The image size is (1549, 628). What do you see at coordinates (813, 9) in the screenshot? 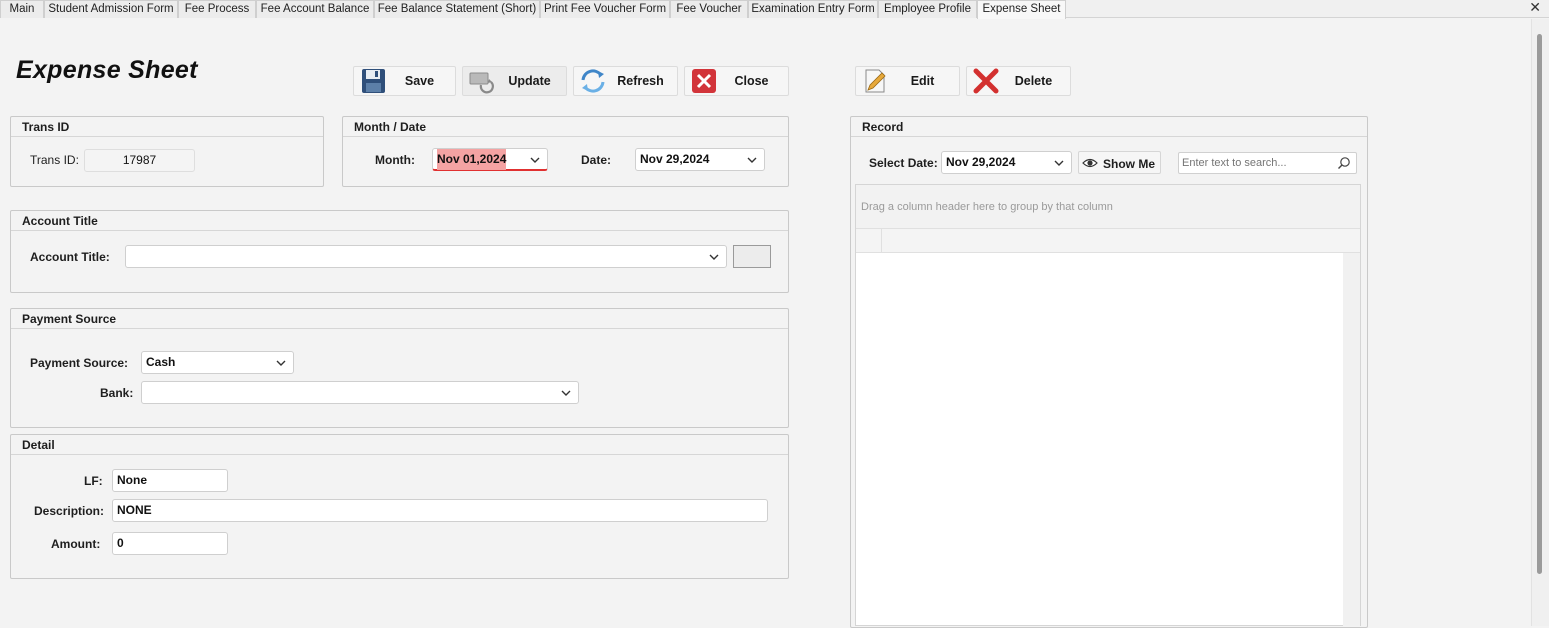
I see `tab-examination-entry-form: Examination Entry Form` at bounding box center [813, 9].